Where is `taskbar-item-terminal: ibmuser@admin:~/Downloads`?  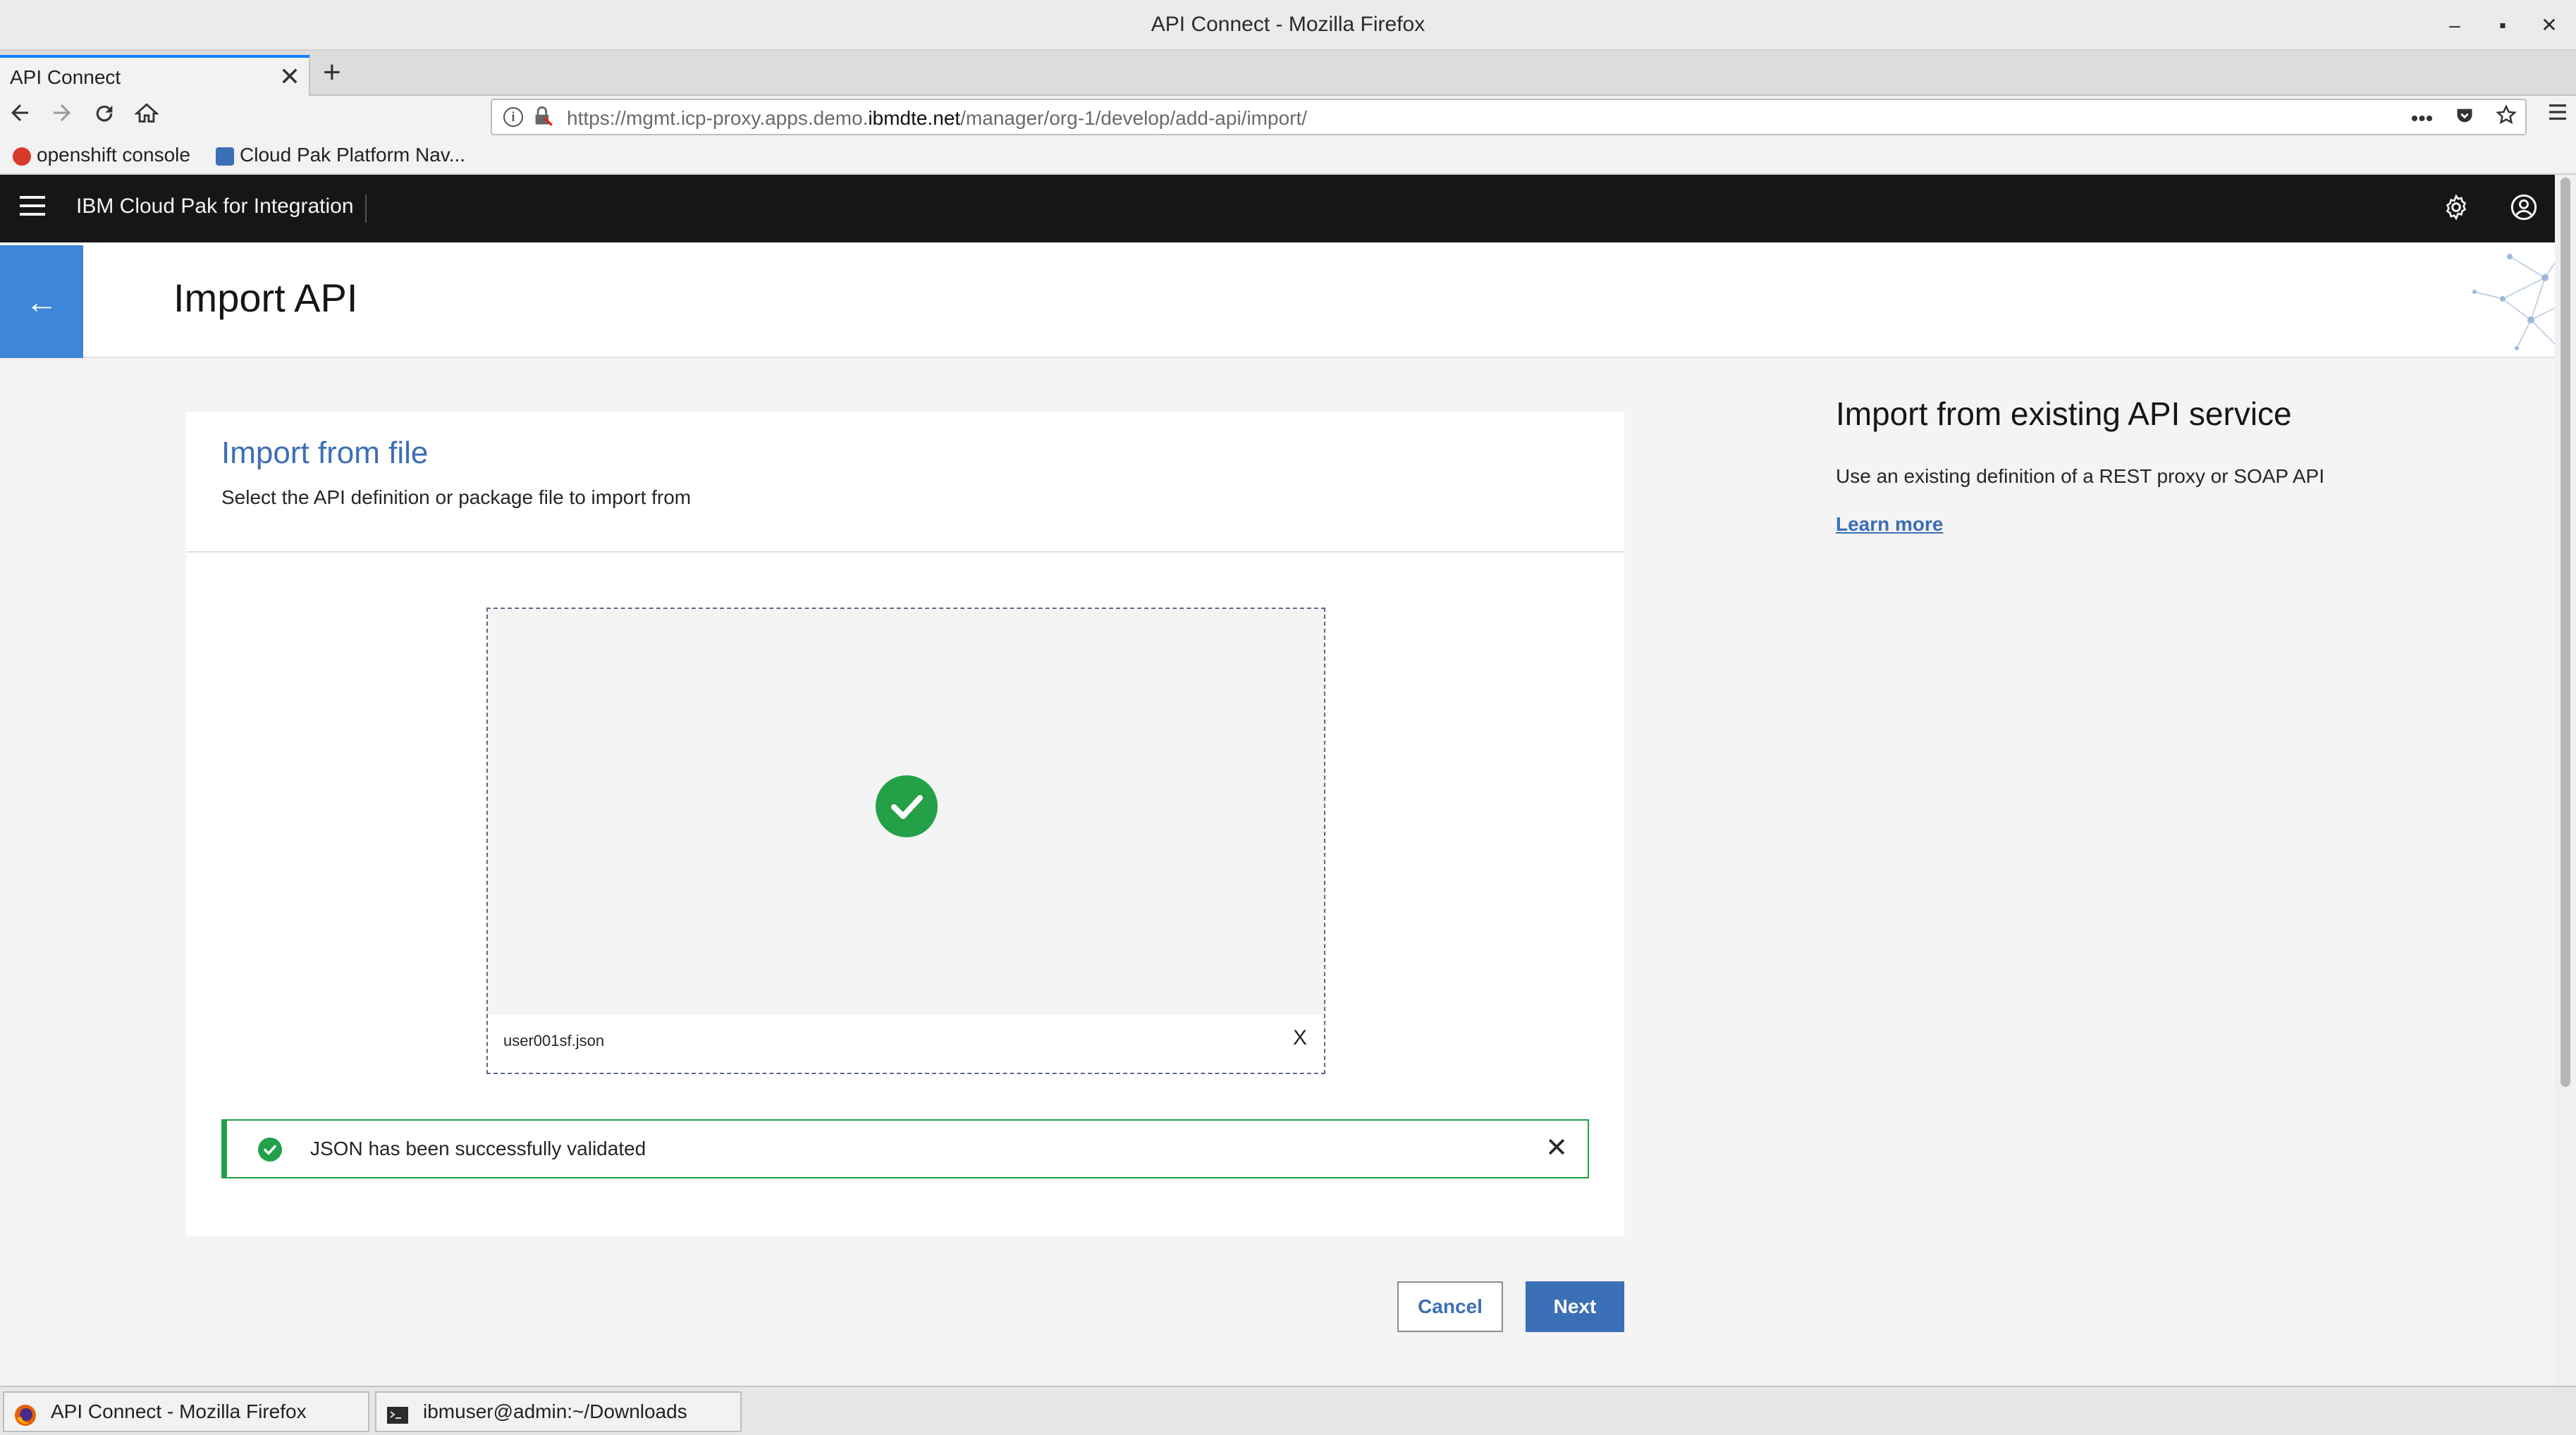
taskbar-item-terminal: ibmuser@admin:~/Downloads is located at coordinates (558, 1411).